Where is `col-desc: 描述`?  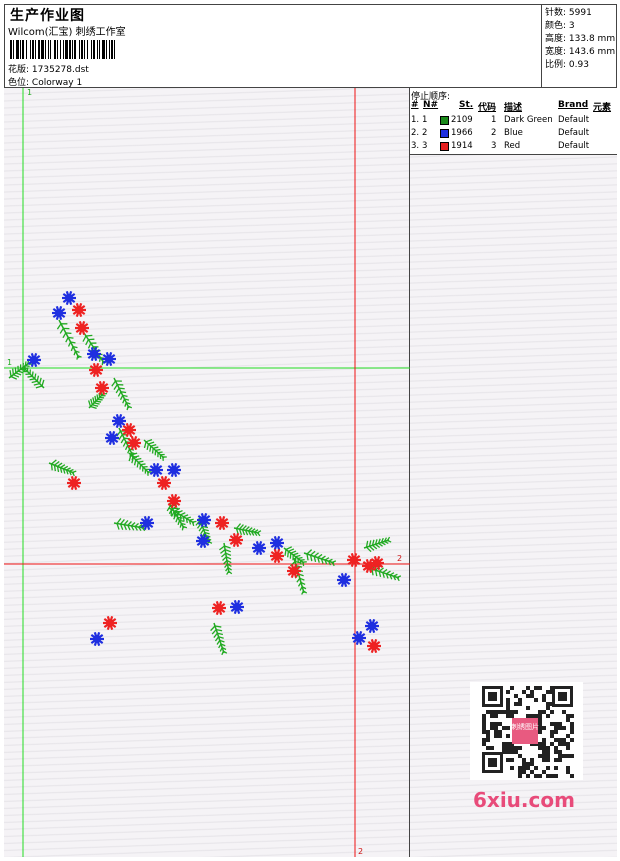
col-desc: 描述 is located at coordinates (513, 108).